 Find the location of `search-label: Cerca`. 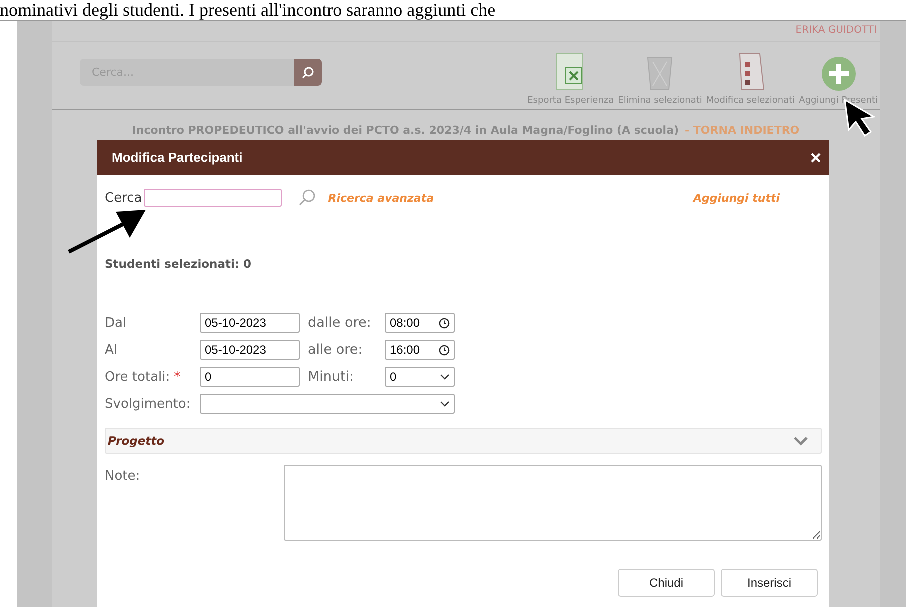

search-label: Cerca is located at coordinates (123, 198).